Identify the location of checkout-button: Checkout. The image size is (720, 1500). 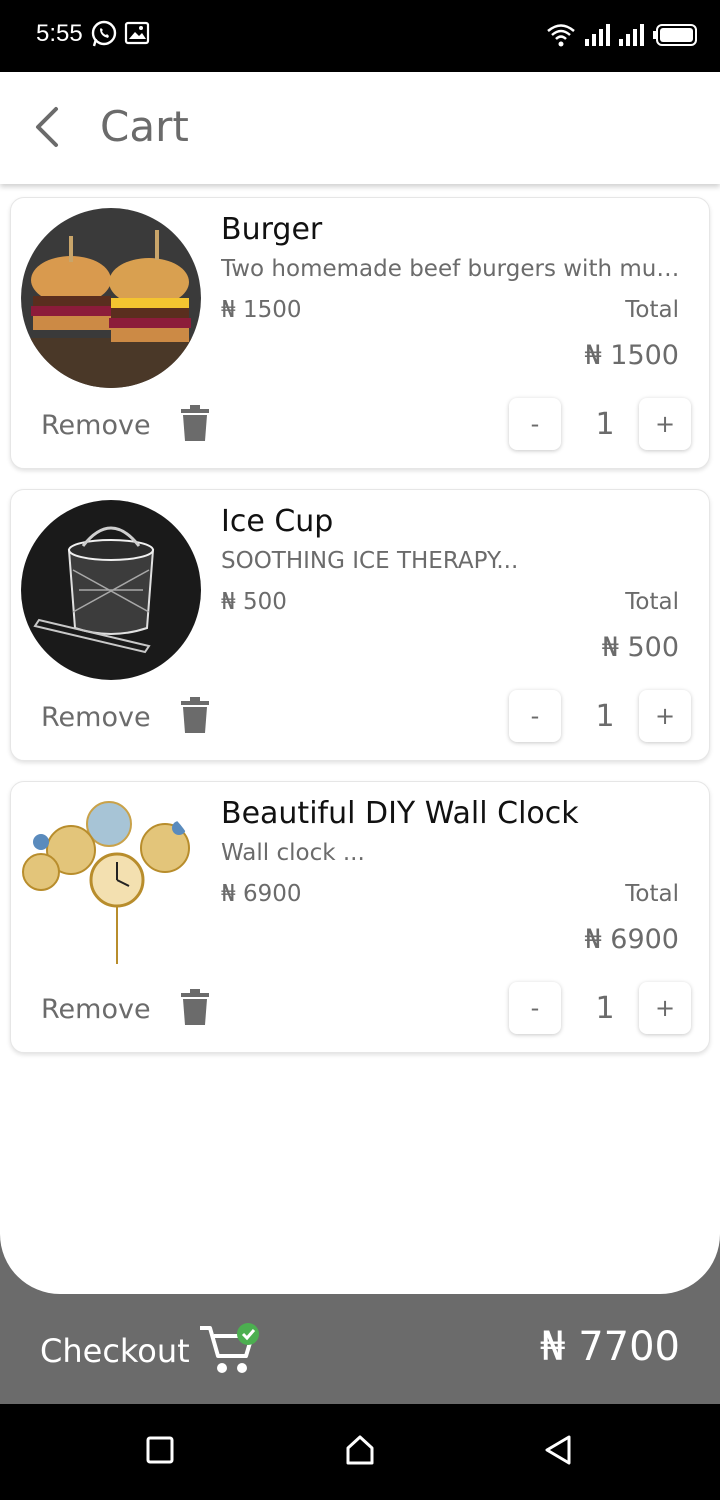
(151, 1351).